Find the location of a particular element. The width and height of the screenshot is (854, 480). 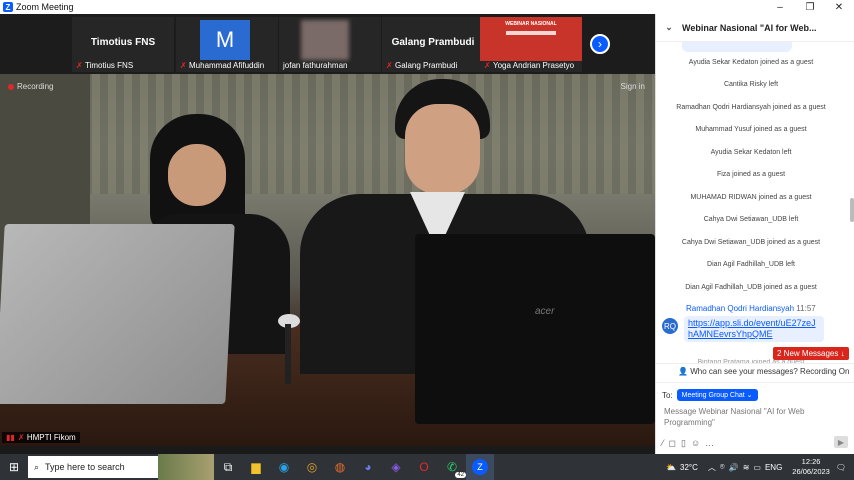

screenshot-icon: ◻ is located at coordinates (672, 443).